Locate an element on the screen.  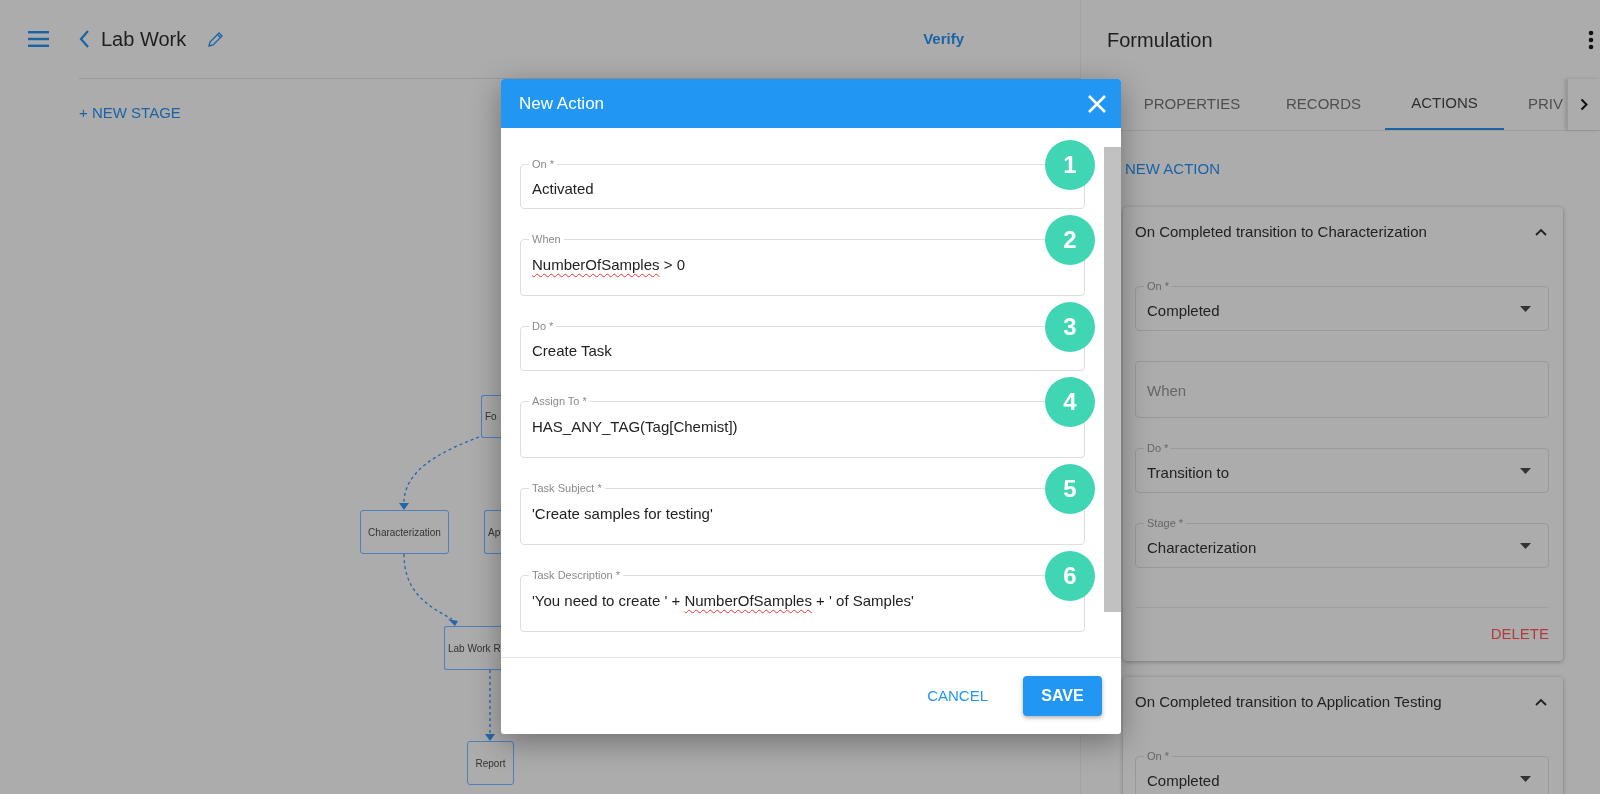
menu-icon is located at coordinates (38, 39).